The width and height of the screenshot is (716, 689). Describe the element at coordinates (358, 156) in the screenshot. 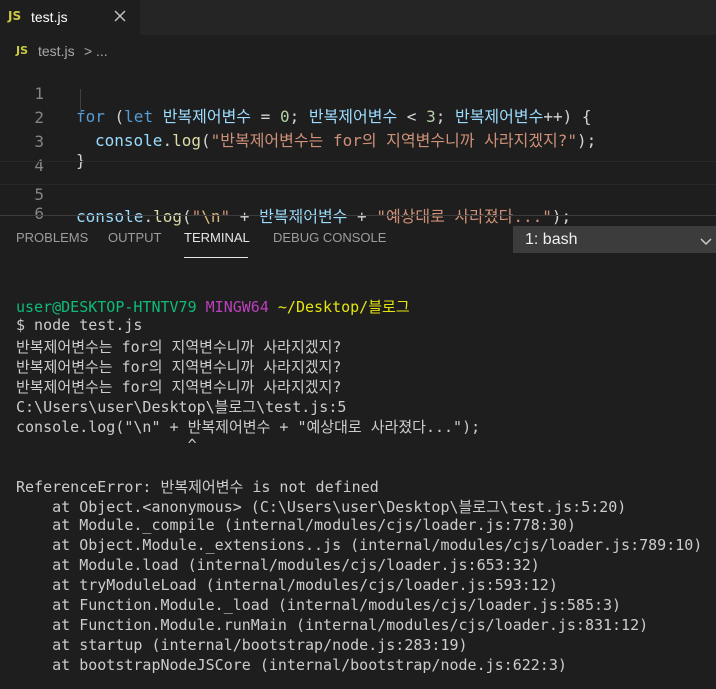

I see `code-line-4: 4` at that location.